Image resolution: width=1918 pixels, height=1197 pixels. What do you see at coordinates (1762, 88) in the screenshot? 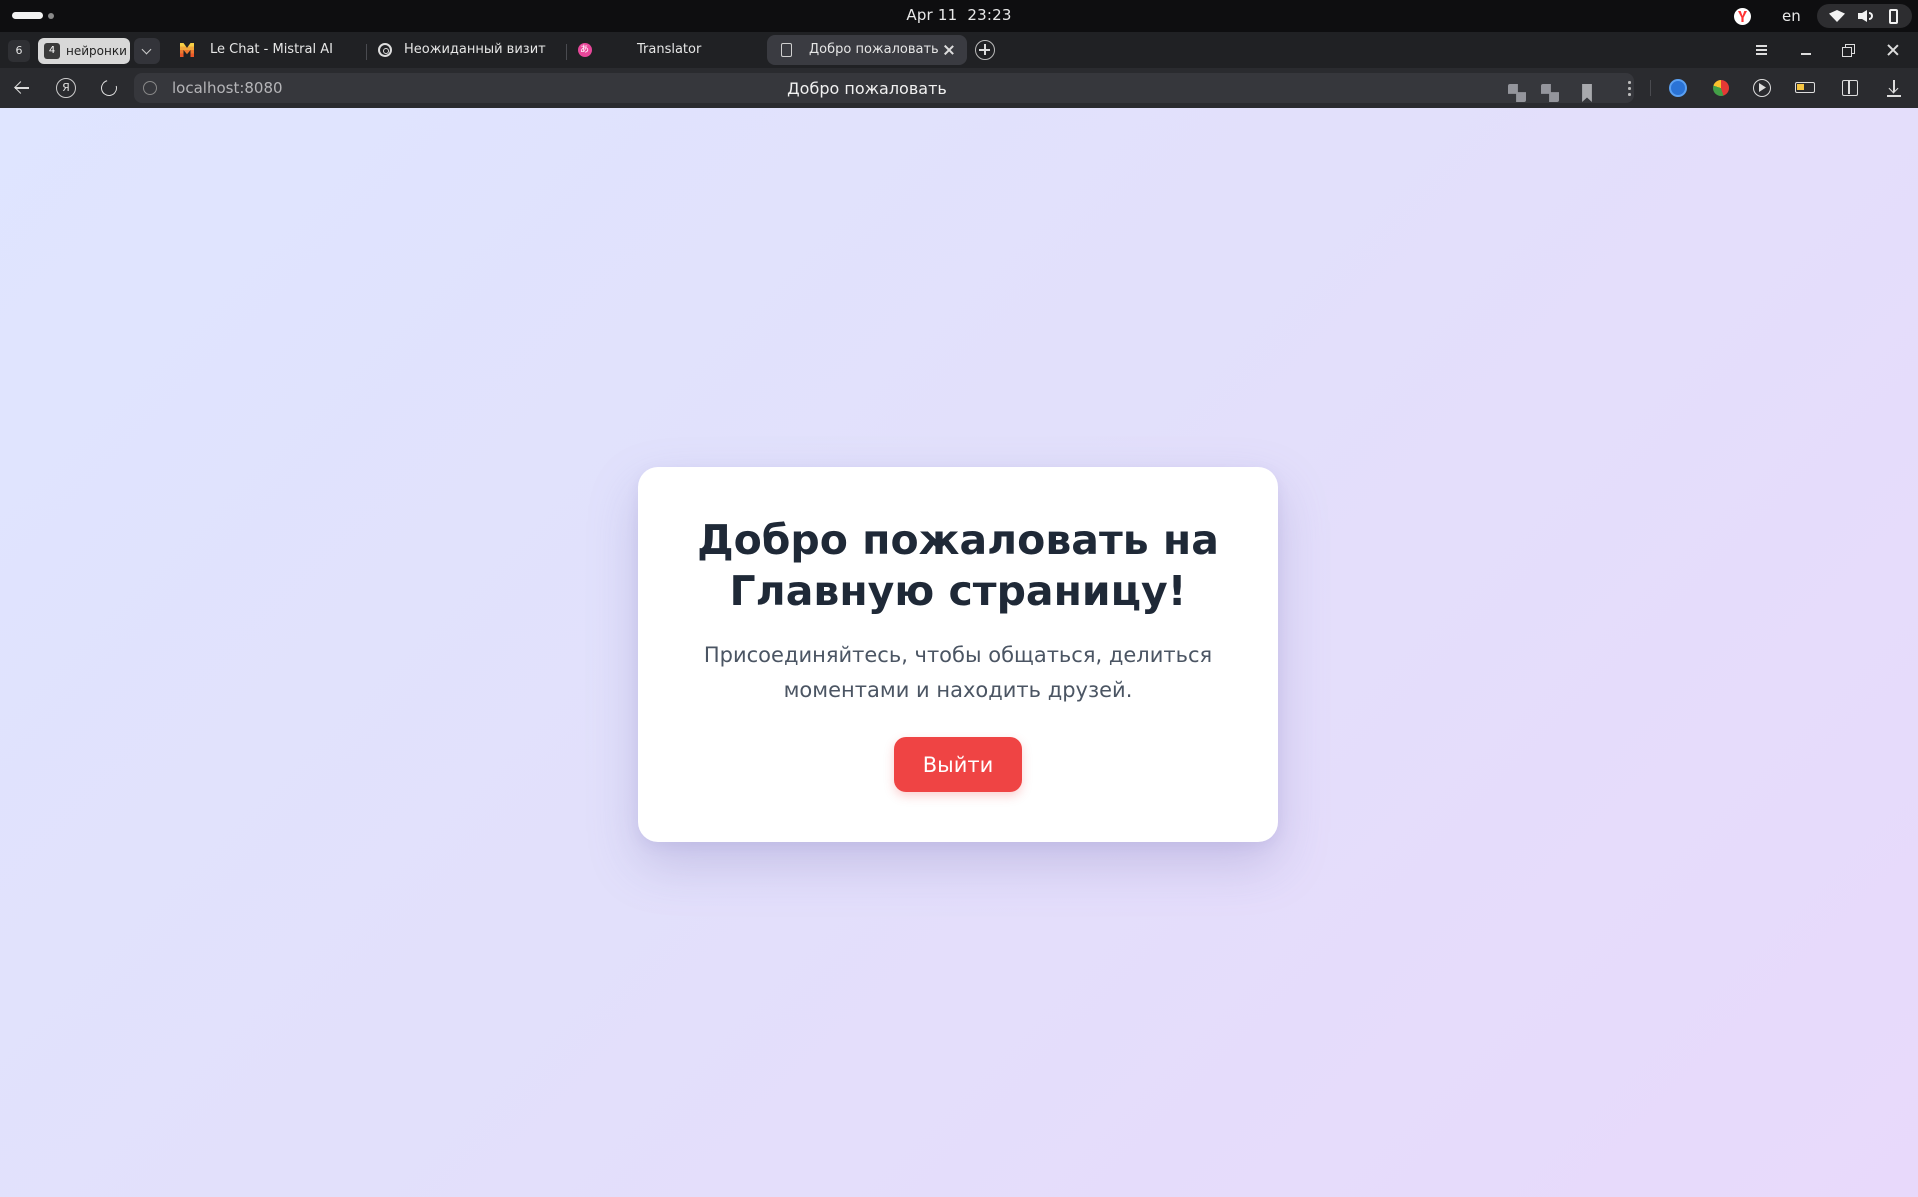
I see `media-play-icon` at bounding box center [1762, 88].